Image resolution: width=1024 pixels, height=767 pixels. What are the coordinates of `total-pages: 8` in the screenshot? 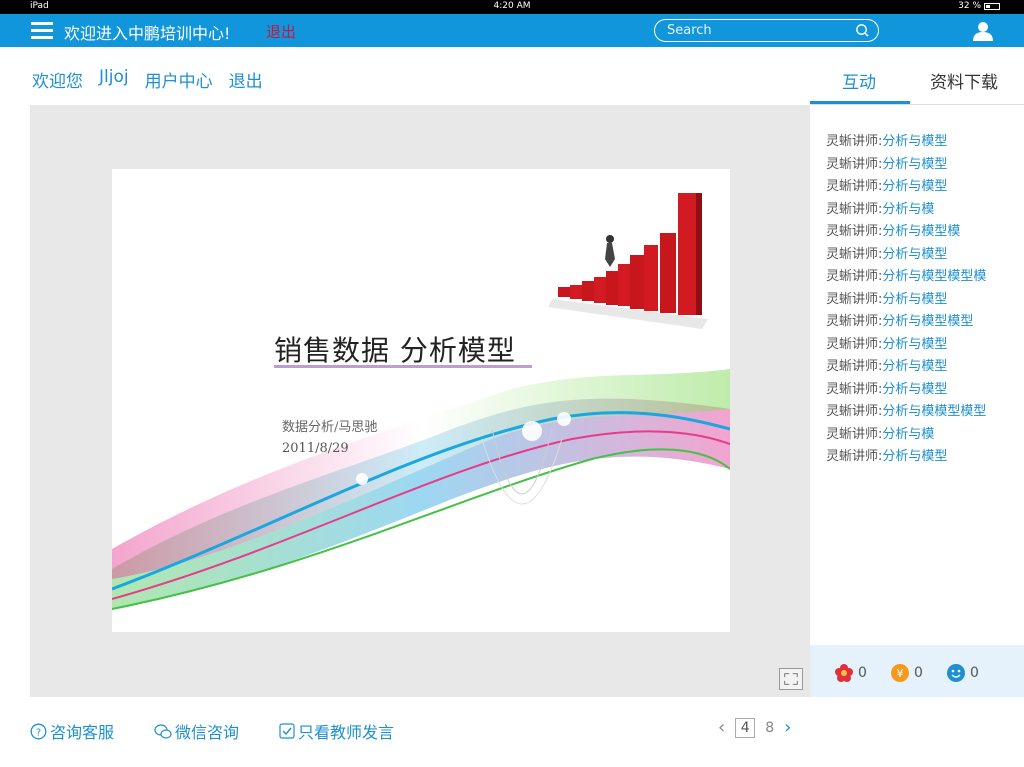 It's located at (770, 727).